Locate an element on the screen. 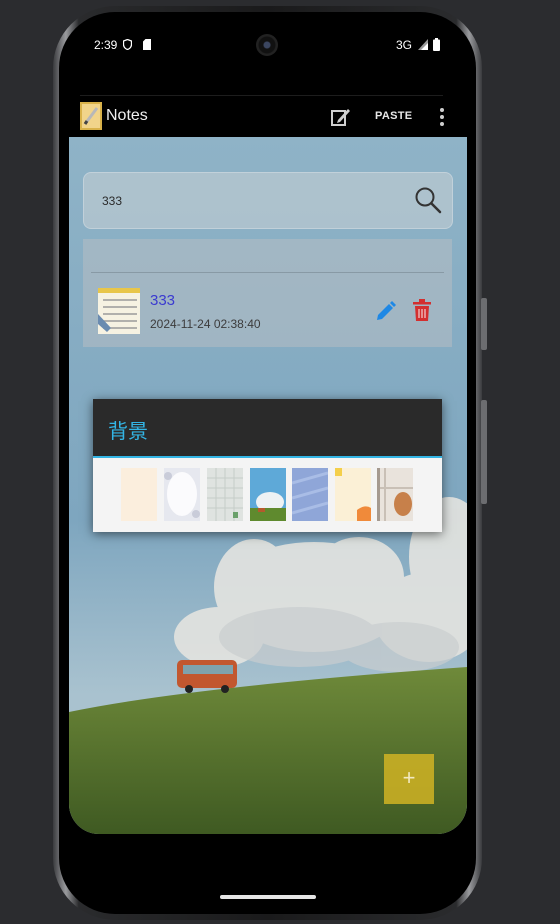 The image size is (560, 924). note-date: 2024-11-24 02:38:40 is located at coordinates (205, 324).